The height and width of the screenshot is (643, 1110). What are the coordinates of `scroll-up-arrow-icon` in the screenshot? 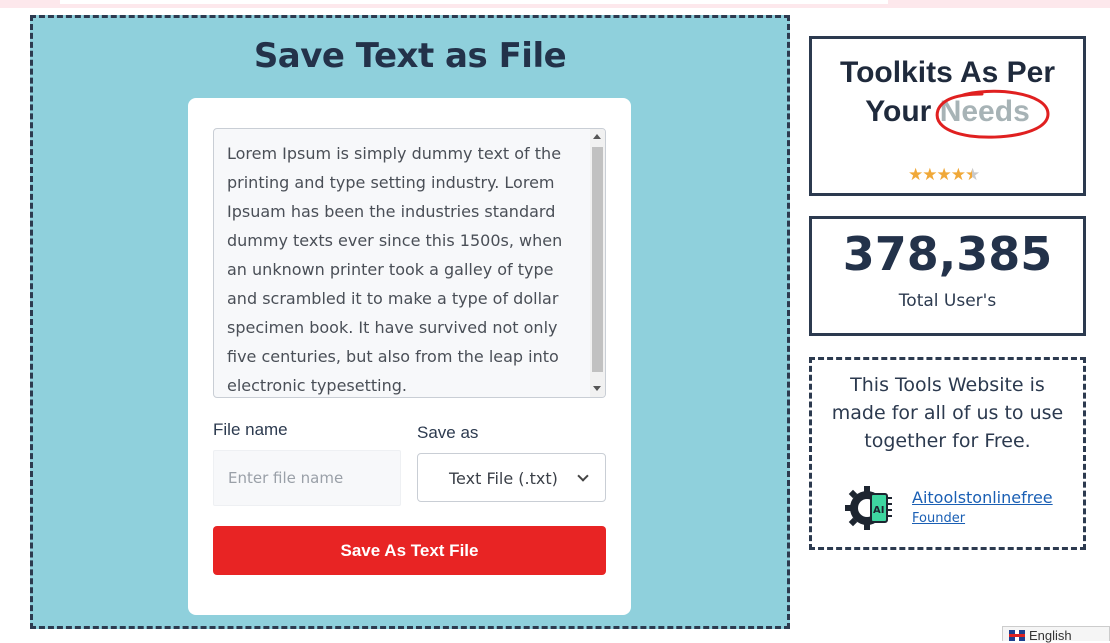 It's located at (597, 136).